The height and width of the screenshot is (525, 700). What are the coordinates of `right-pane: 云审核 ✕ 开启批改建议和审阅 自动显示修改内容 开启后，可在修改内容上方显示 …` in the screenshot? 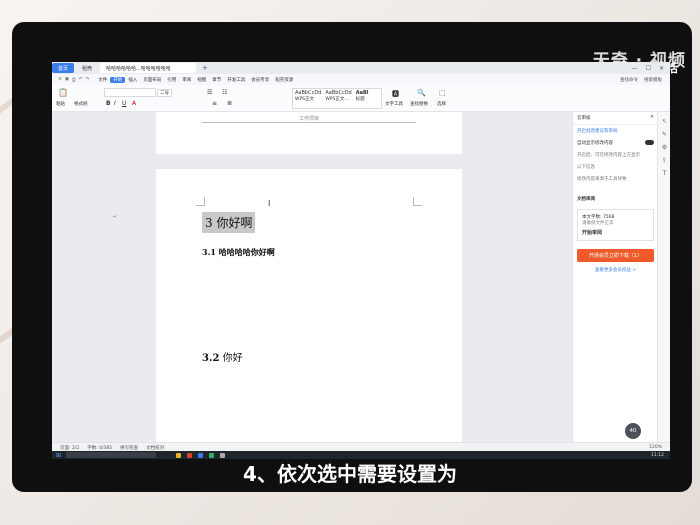 It's located at (615, 277).